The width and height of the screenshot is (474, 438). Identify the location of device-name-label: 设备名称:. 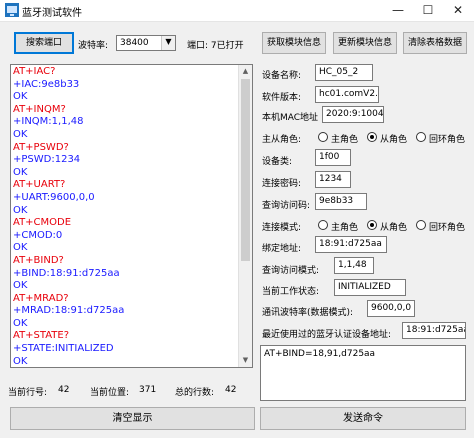
(282, 76).